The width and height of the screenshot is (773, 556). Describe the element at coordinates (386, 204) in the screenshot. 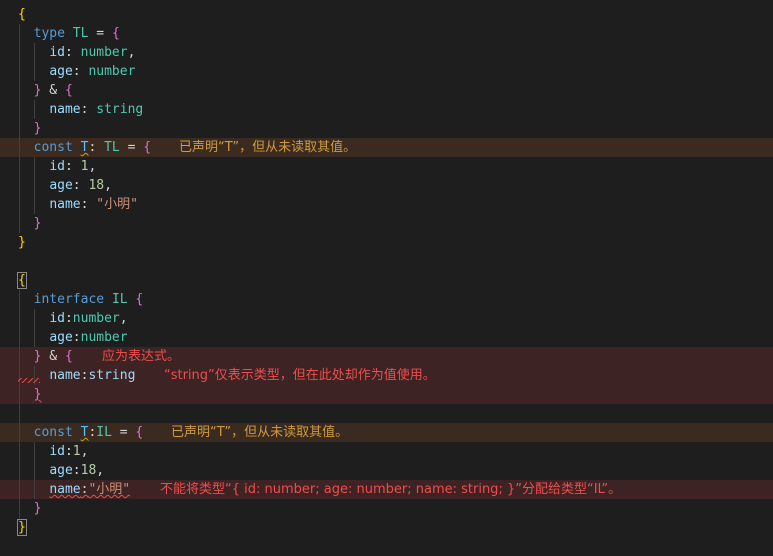

I see `code-line: name: "小明"` at that location.